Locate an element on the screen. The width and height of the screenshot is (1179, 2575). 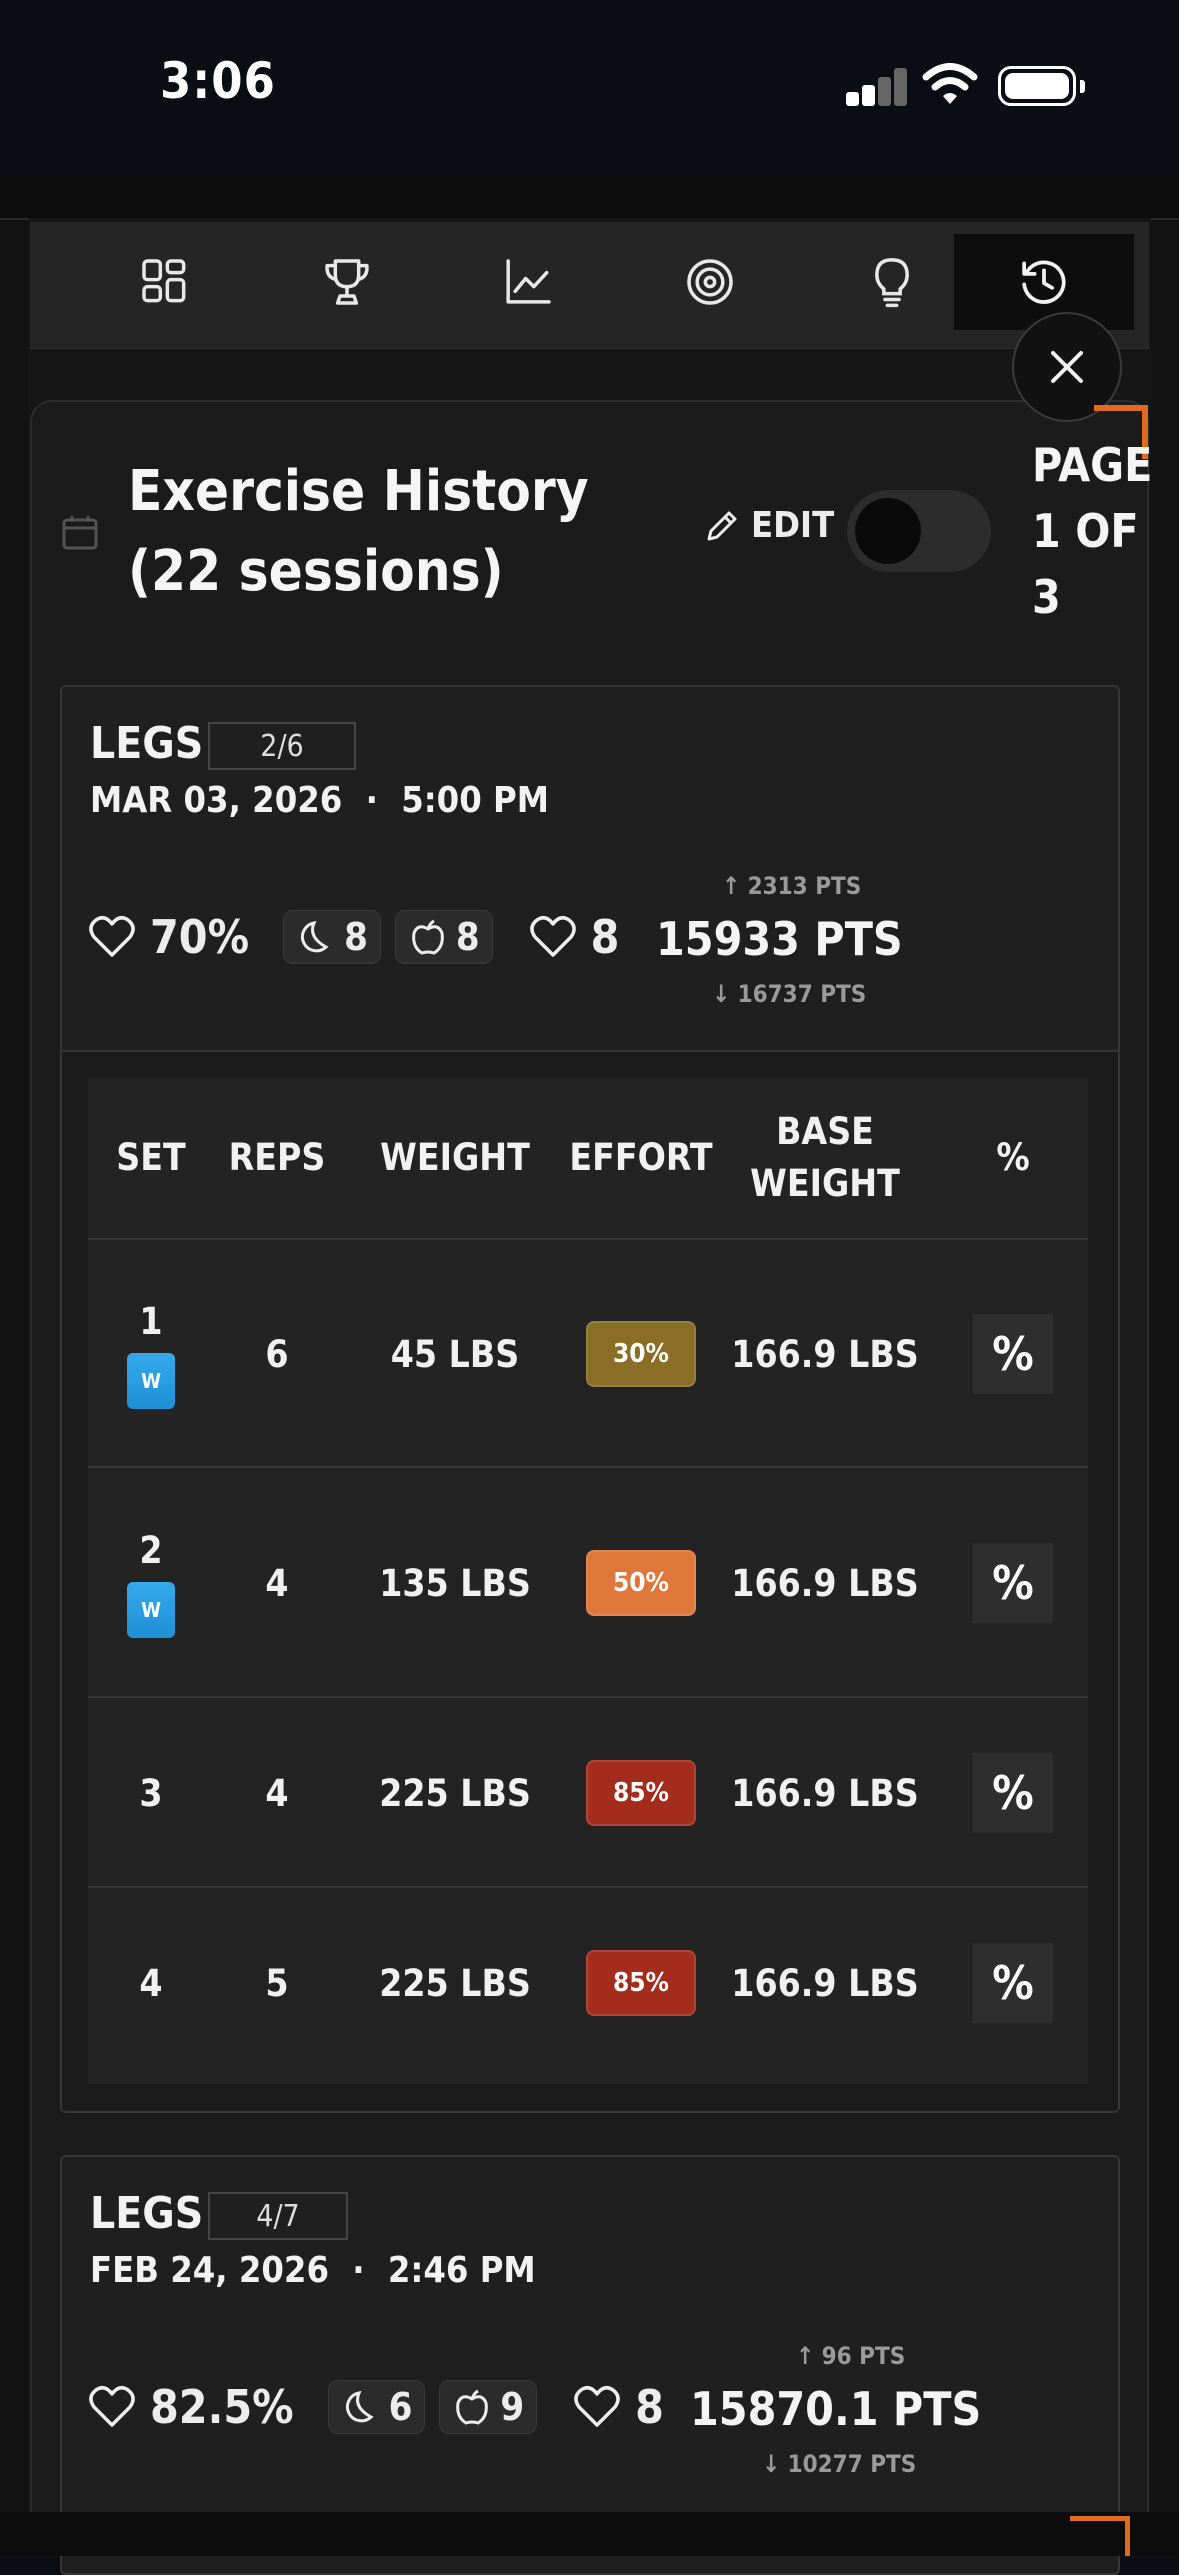
close-icon is located at coordinates (1067, 367).